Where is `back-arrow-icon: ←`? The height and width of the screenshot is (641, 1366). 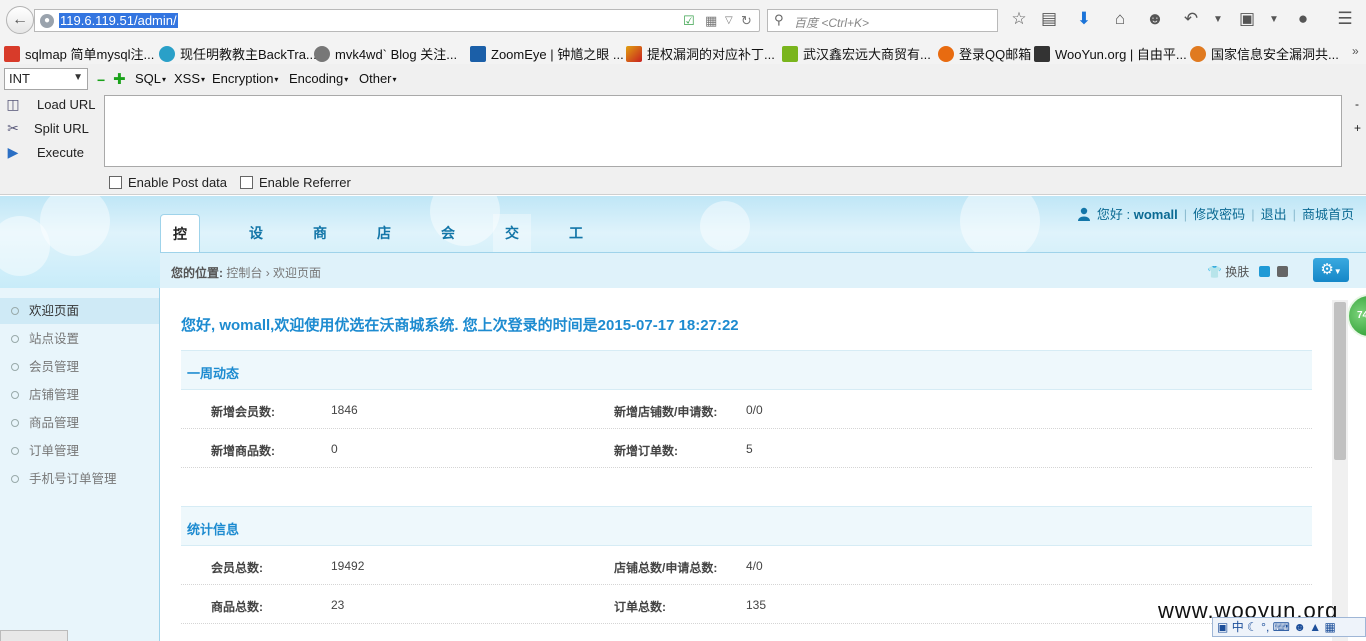 back-arrow-icon: ← is located at coordinates (20, 19).